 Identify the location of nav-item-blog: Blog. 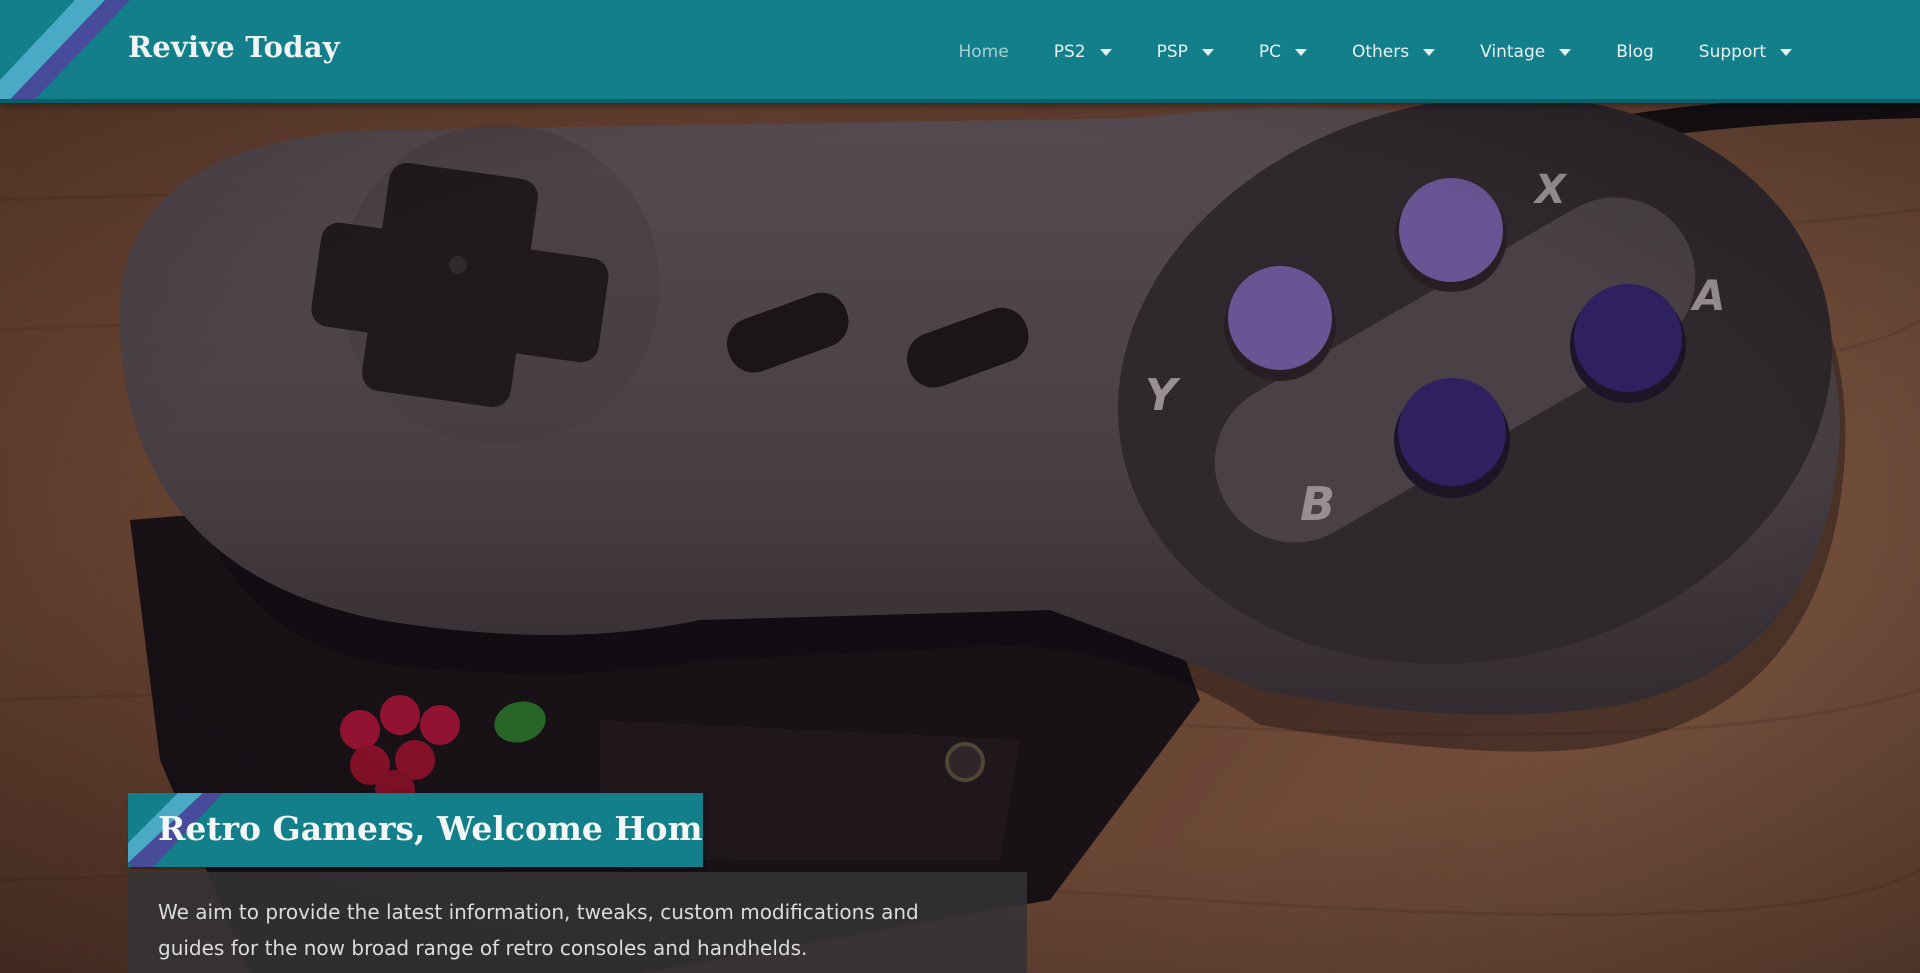
(1635, 52).